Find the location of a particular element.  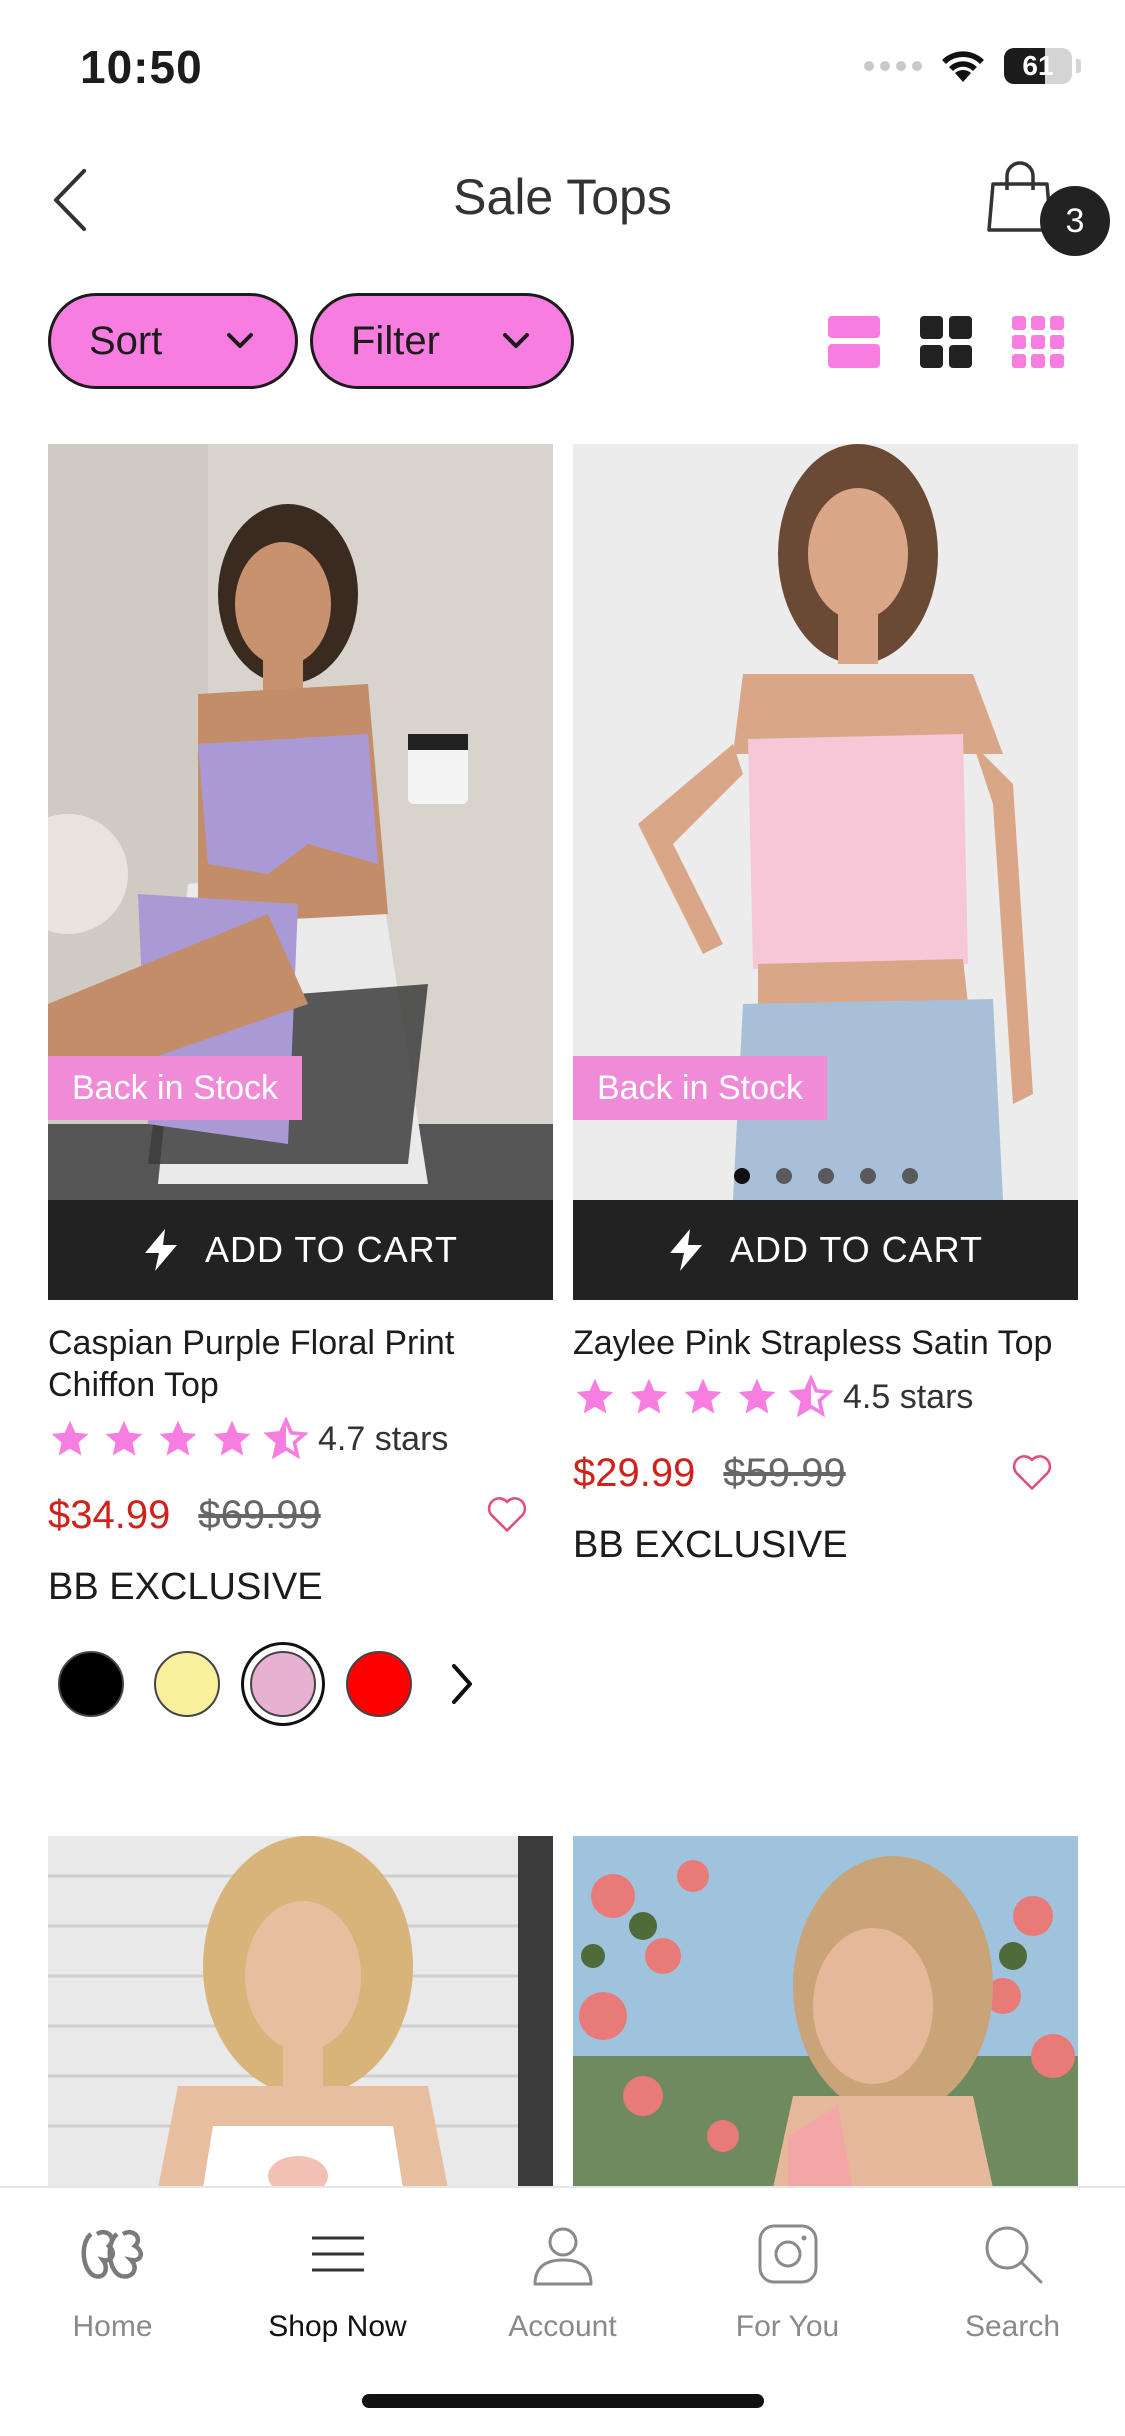

color-swatch-pink is located at coordinates (283, 1684).